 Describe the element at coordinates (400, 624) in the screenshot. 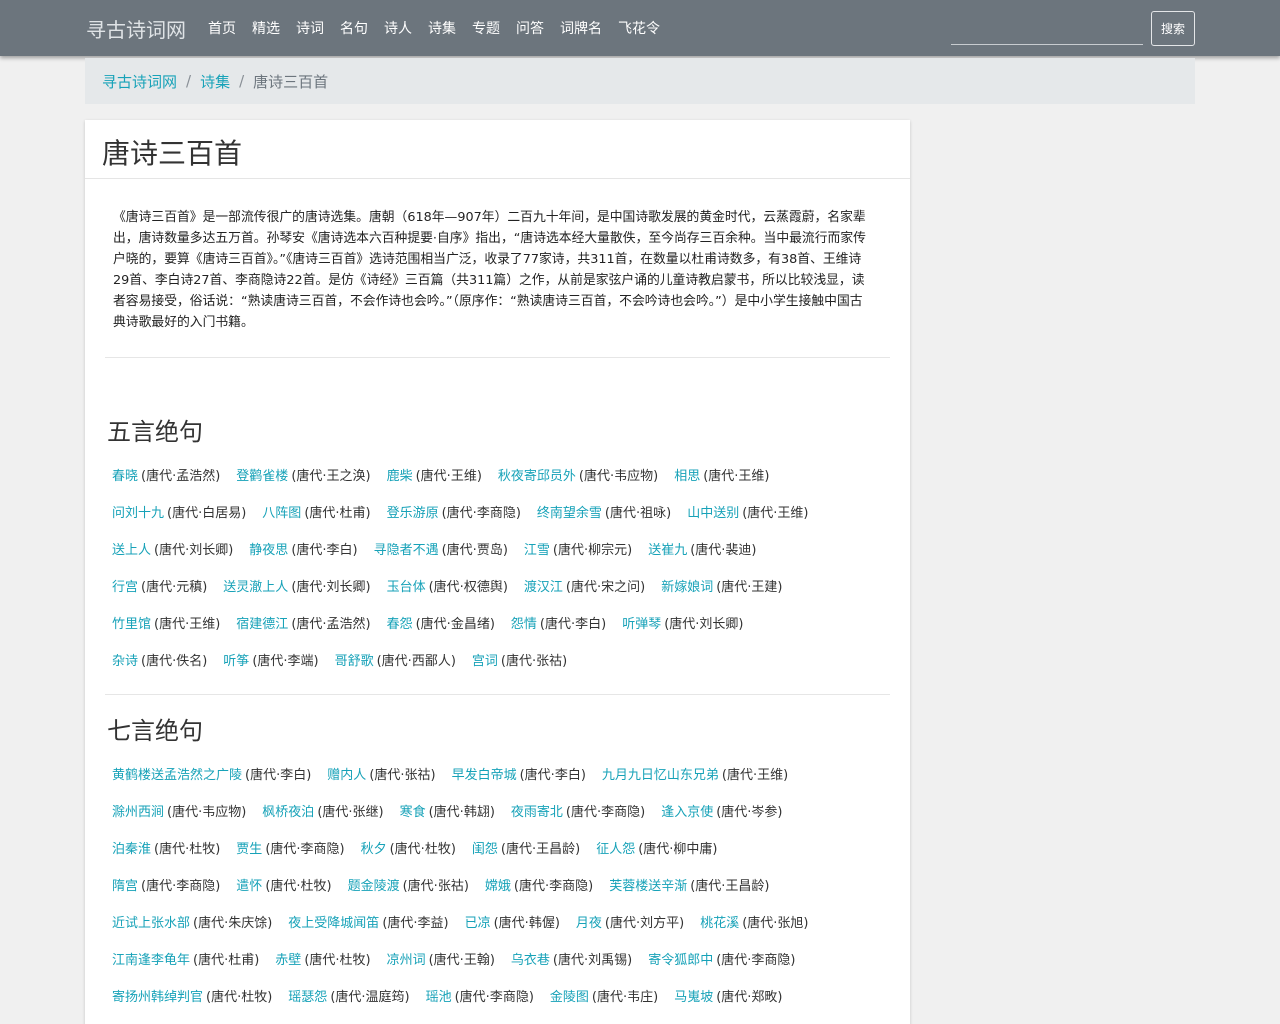

I see `poem-title-link: 春怨` at that location.